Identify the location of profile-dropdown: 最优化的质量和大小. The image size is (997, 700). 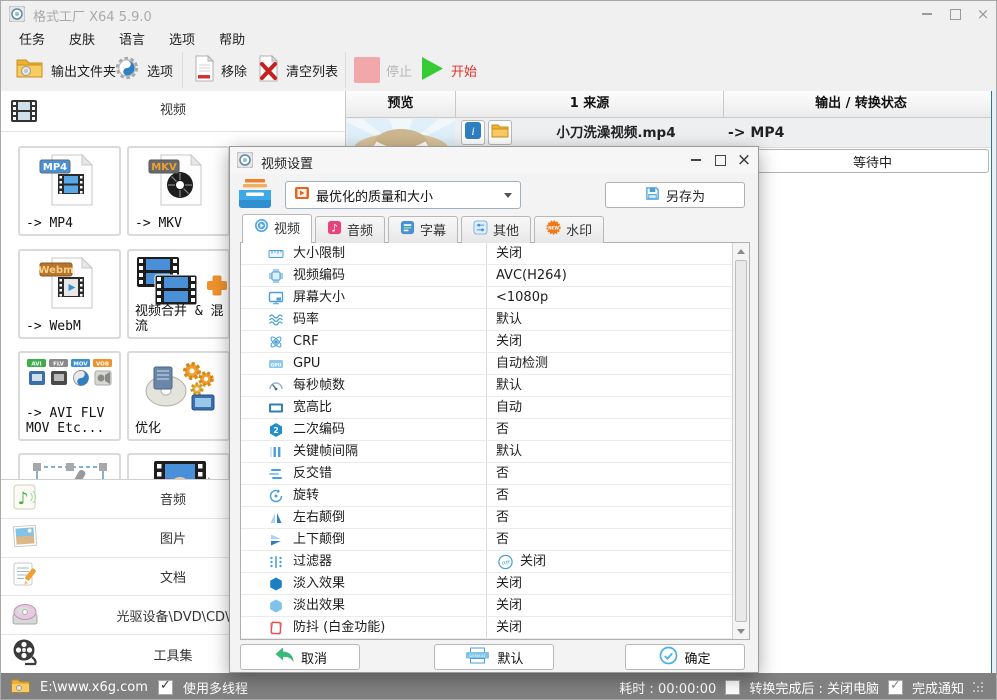
(403, 195).